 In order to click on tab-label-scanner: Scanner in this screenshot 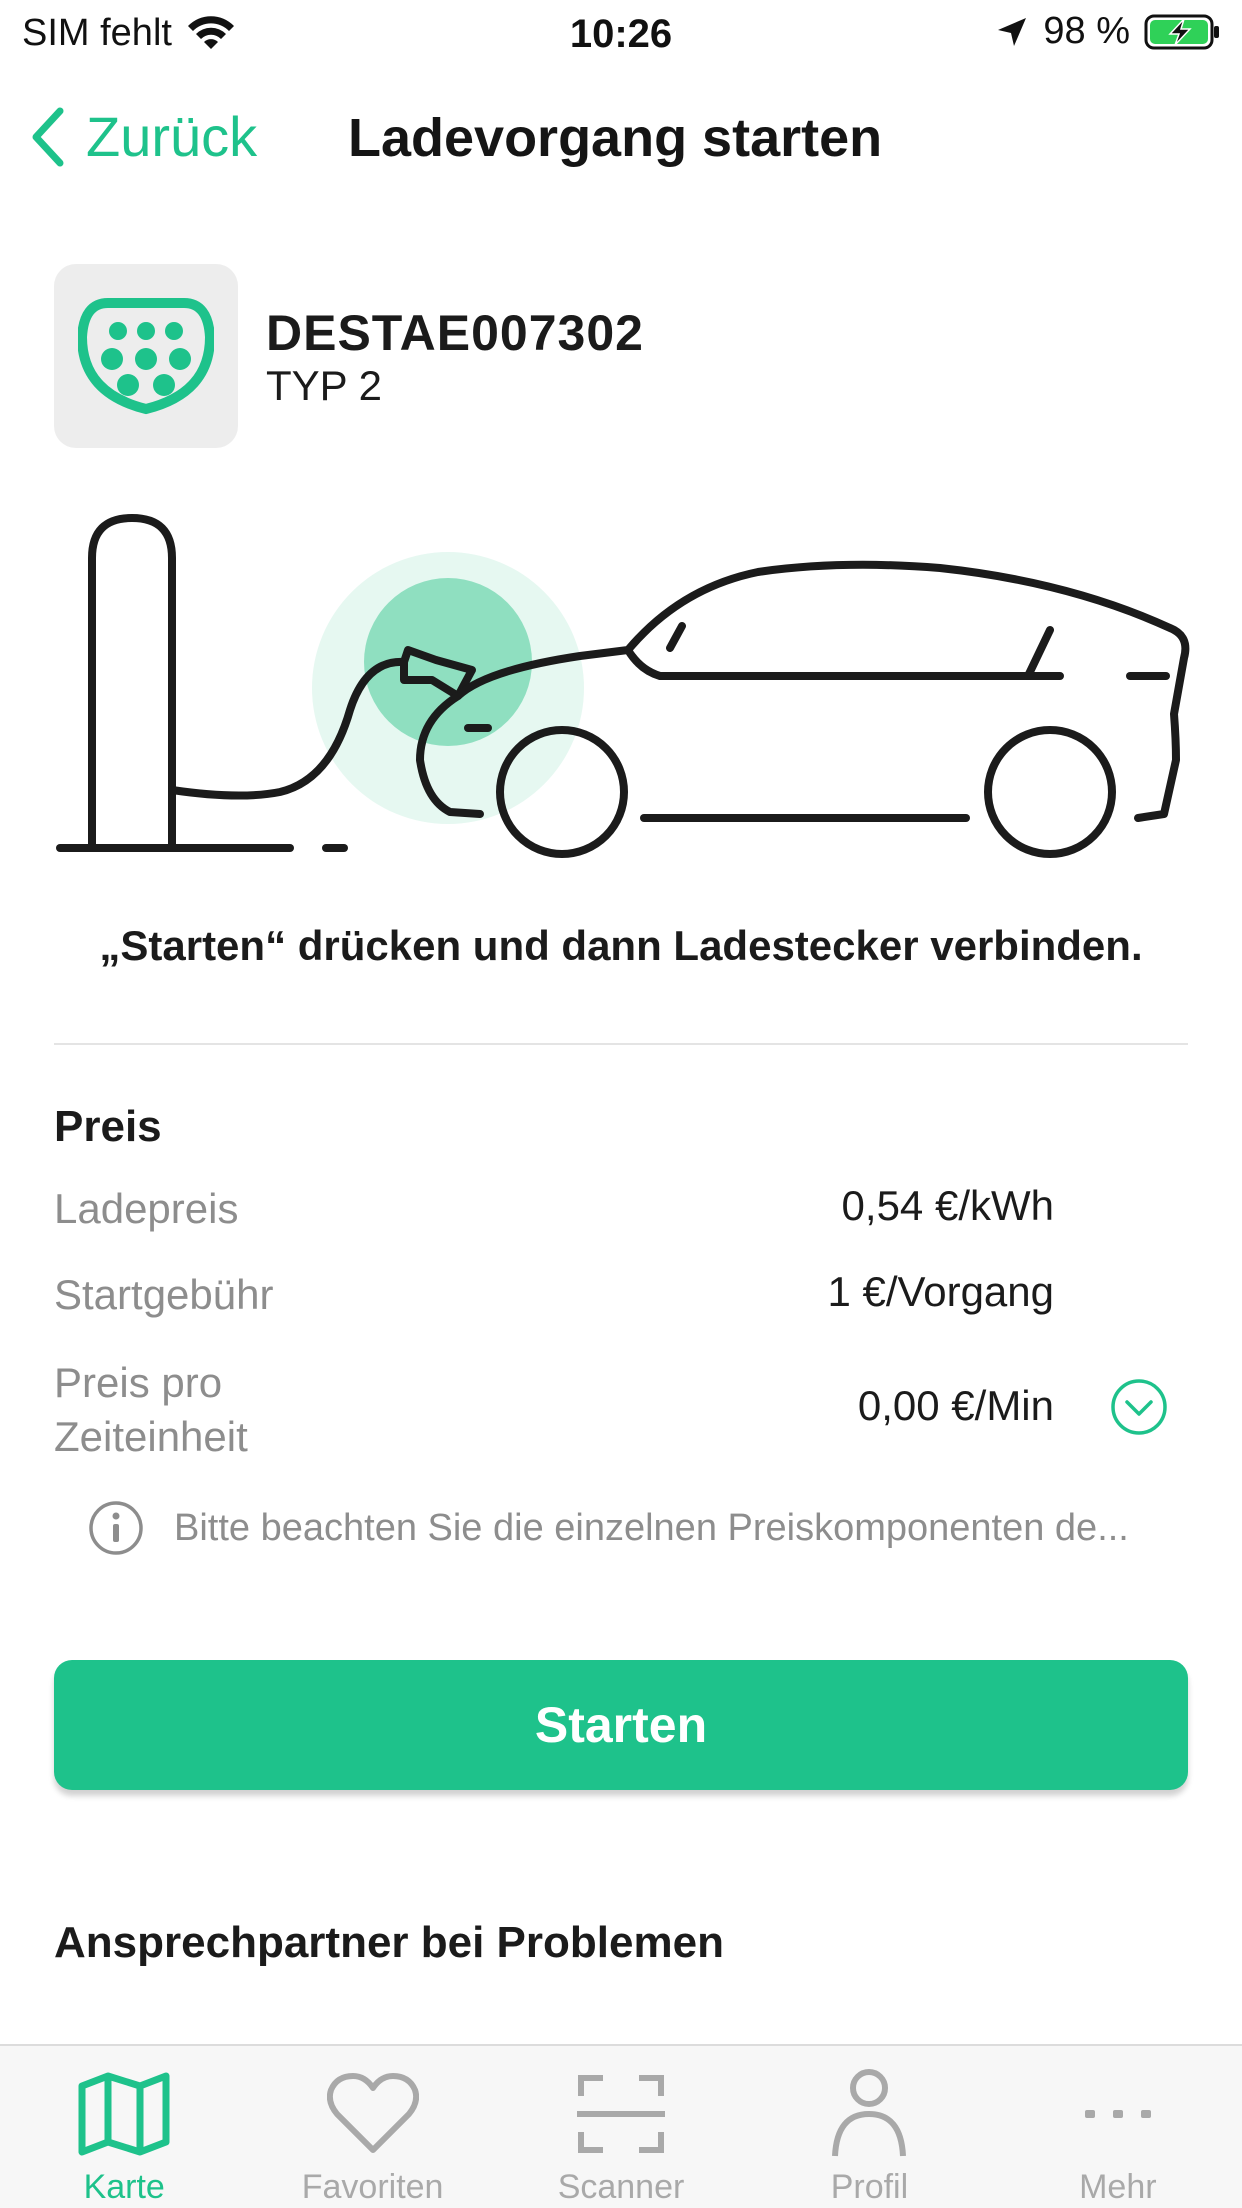, I will do `click(621, 2187)`.